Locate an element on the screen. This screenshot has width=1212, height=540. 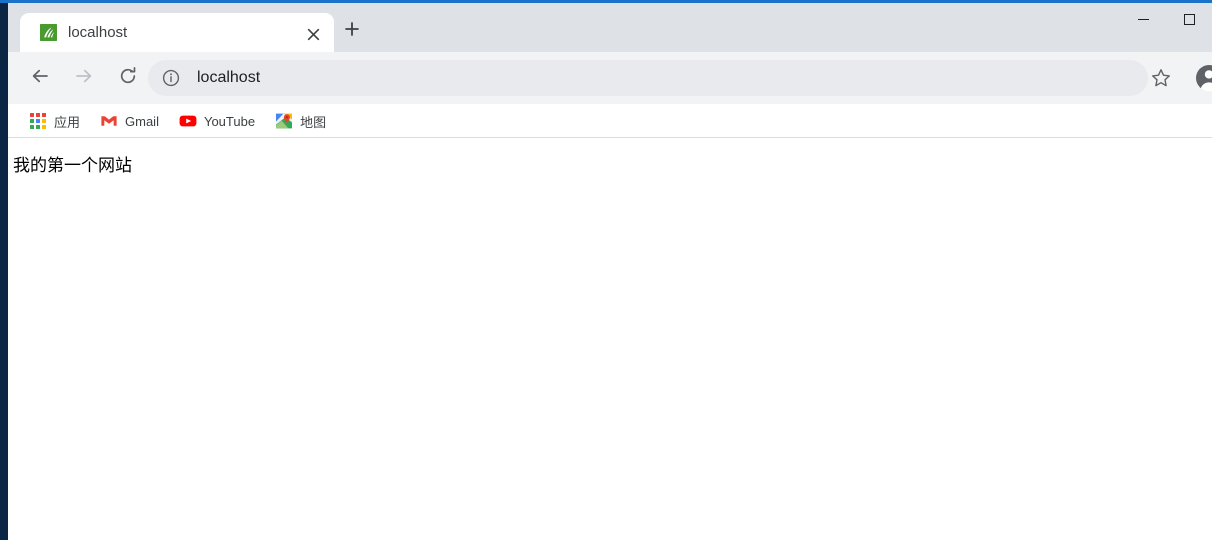
apps-grid-icon is located at coordinates (38, 121).